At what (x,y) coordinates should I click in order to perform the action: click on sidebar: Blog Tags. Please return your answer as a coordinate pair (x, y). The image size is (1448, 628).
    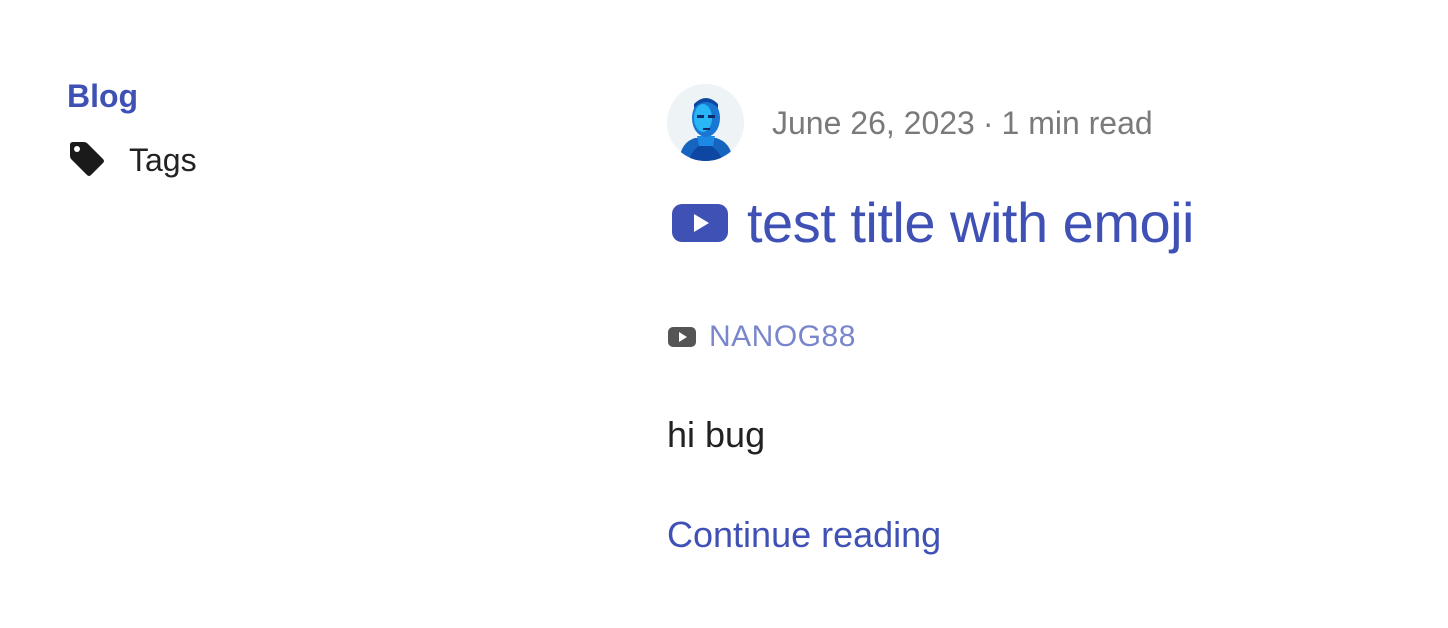
    Looking at the image, I should click on (267, 128).